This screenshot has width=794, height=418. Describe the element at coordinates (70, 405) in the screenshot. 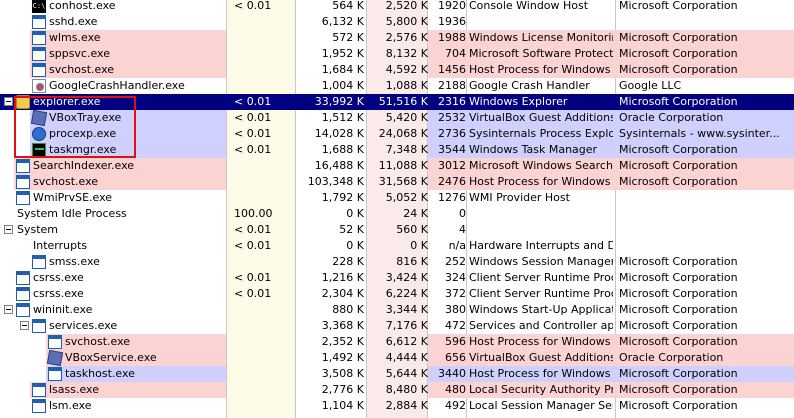

I see `process-name: lsm.exe` at that location.